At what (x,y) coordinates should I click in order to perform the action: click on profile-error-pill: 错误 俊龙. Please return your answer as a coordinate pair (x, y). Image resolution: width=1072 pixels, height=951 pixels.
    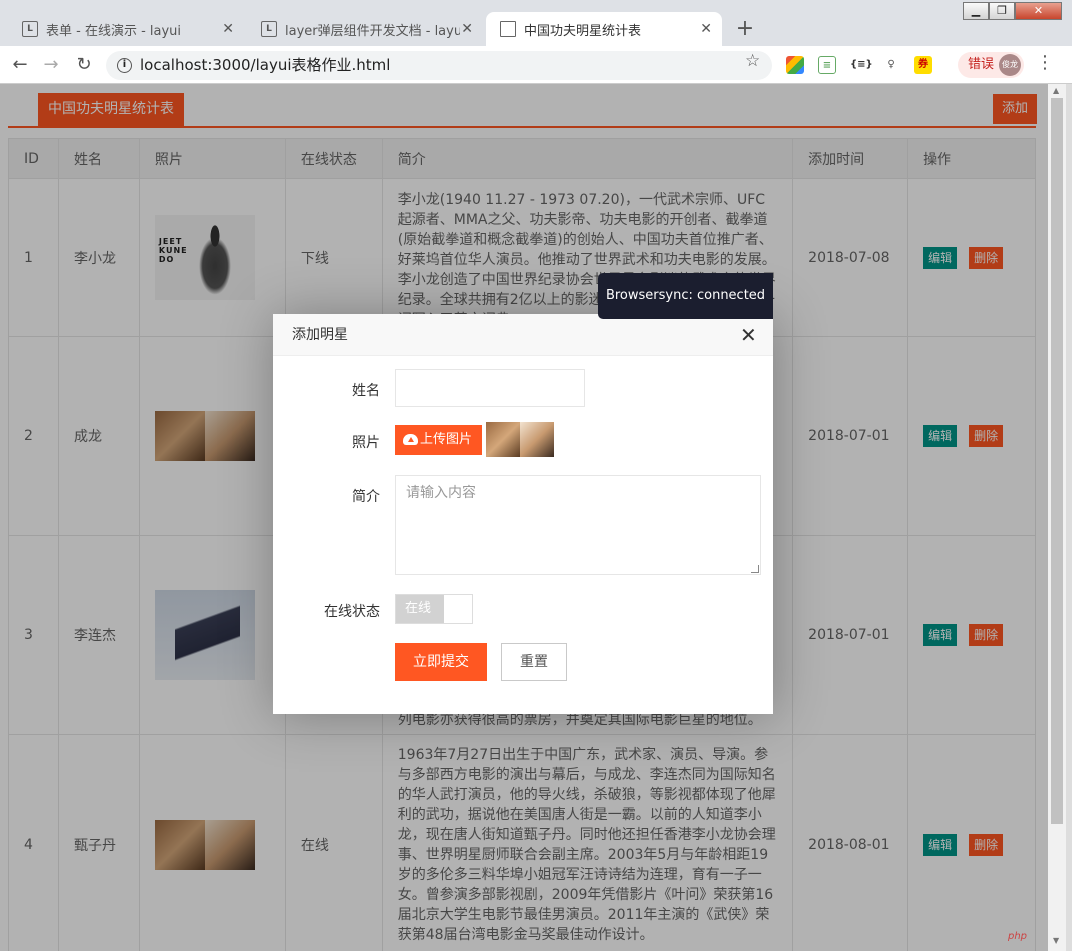
    Looking at the image, I should click on (991, 65).